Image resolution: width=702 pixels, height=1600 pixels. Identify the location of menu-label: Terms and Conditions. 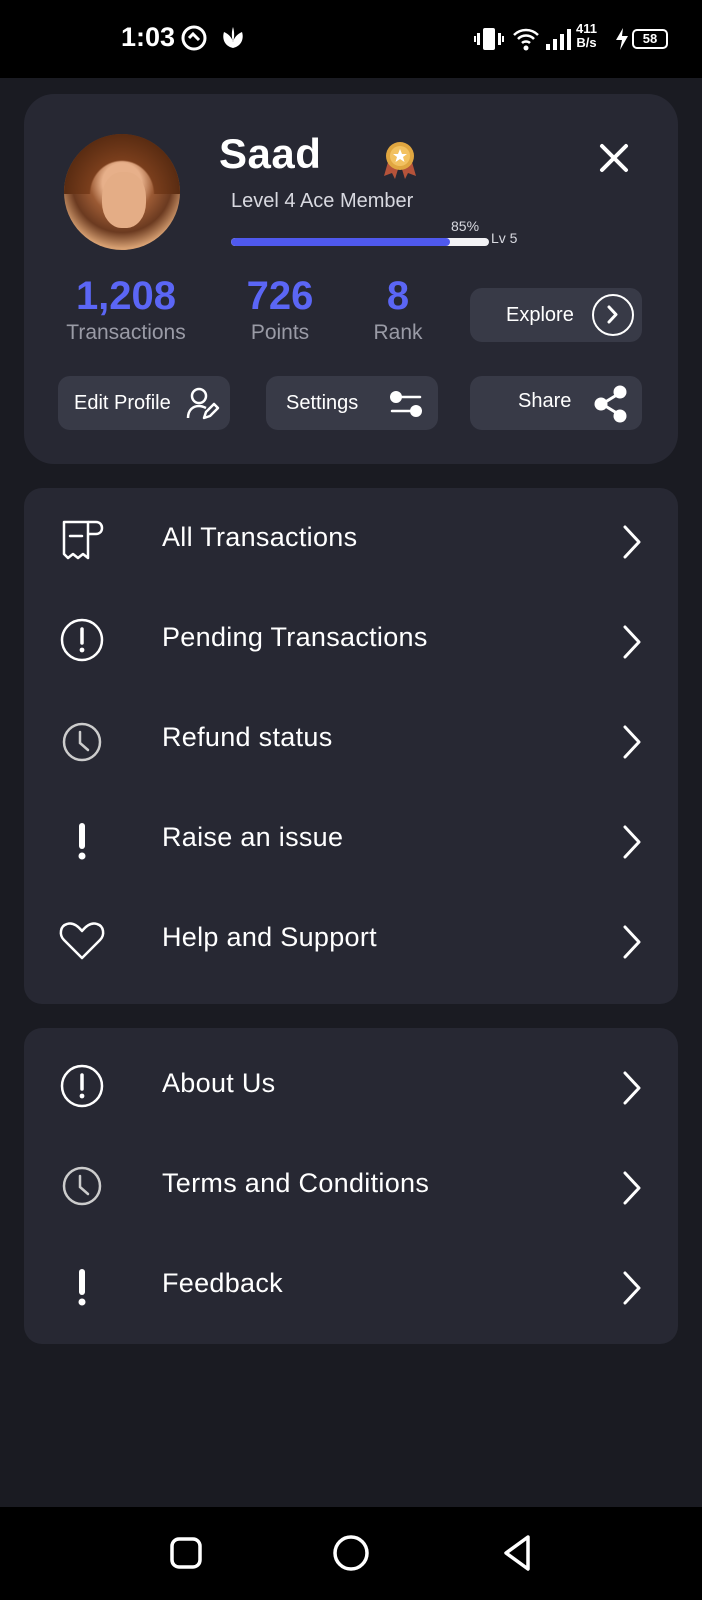
(296, 1183).